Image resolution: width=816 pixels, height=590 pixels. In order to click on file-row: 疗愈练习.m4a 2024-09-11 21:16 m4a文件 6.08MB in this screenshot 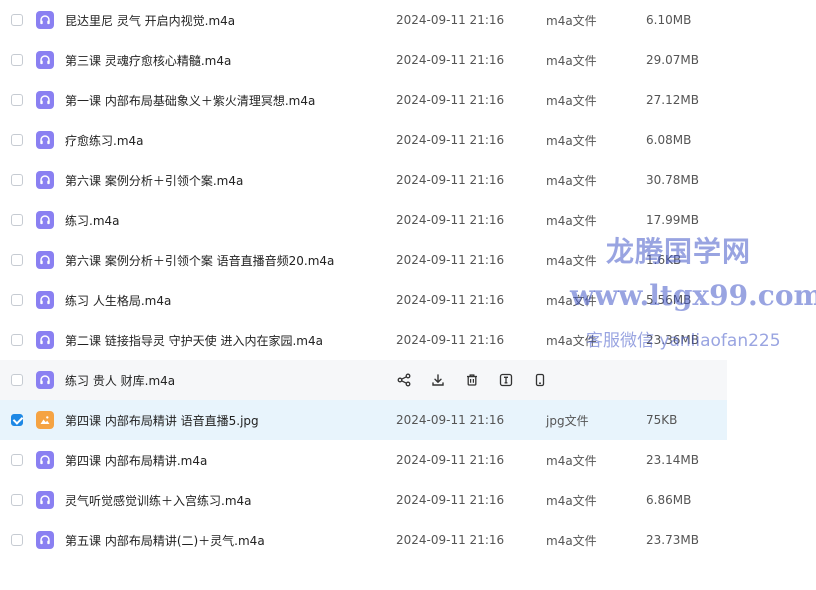, I will do `click(363, 140)`.